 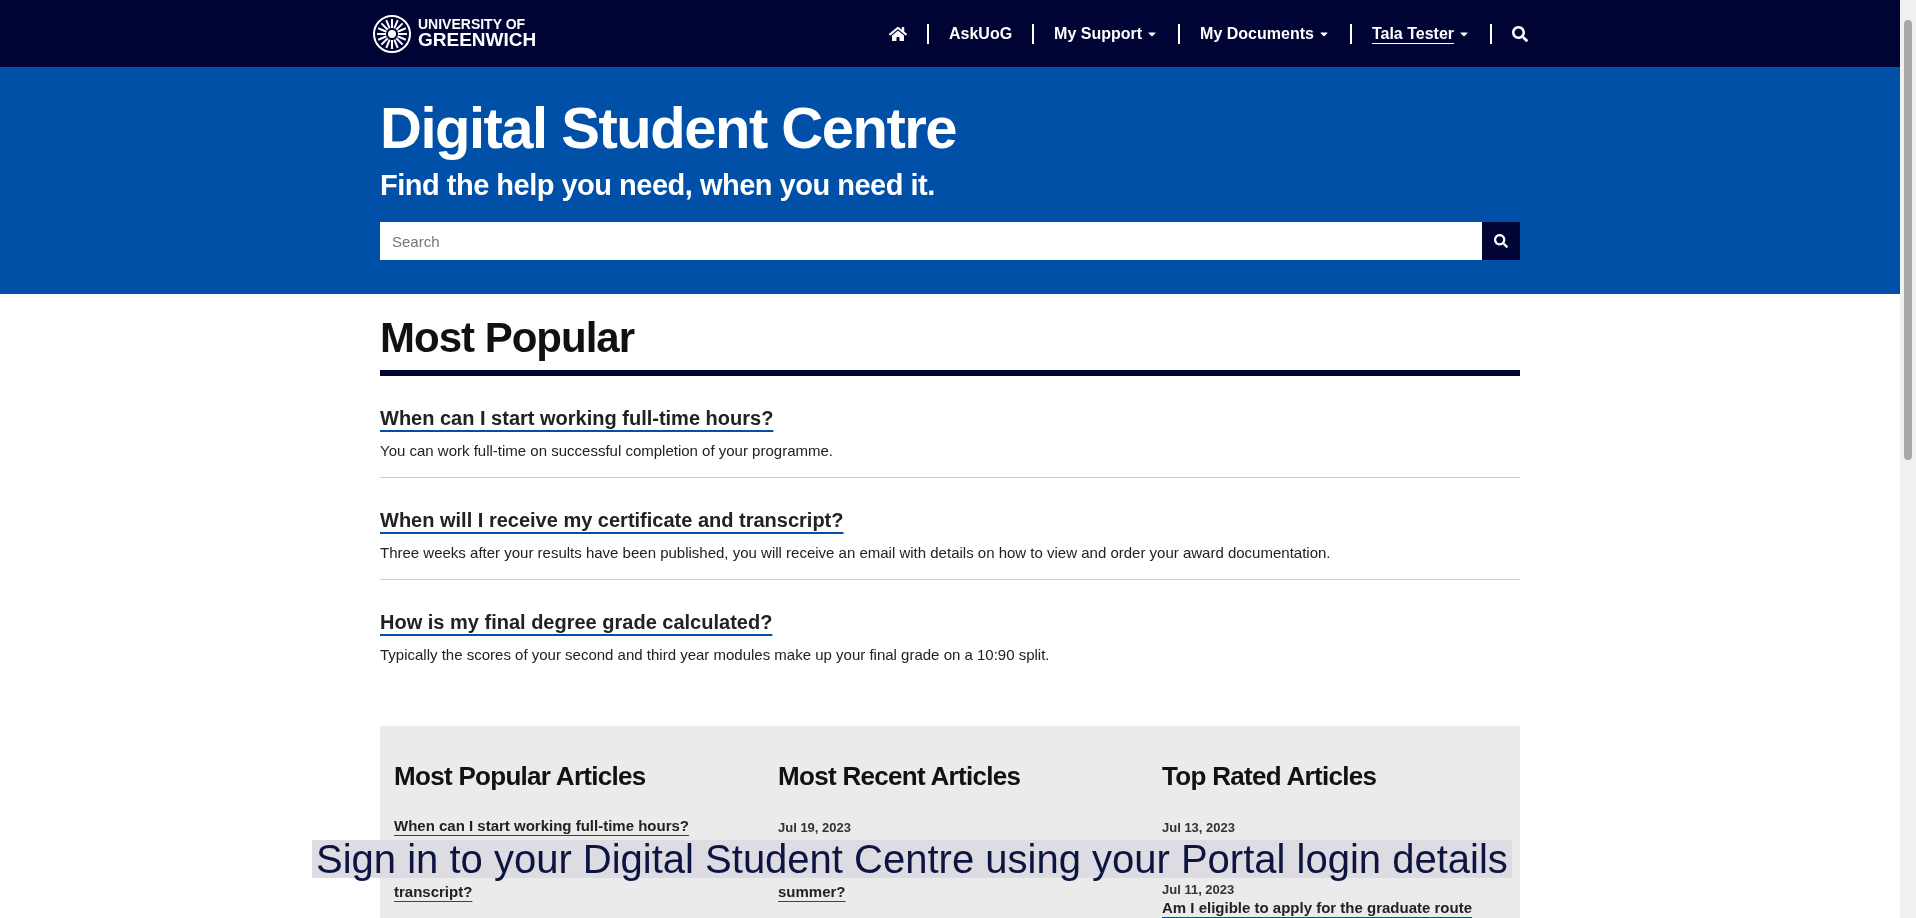 What do you see at coordinates (577, 418) in the screenshot?
I see `question-link: When can I start working full-time hours?` at bounding box center [577, 418].